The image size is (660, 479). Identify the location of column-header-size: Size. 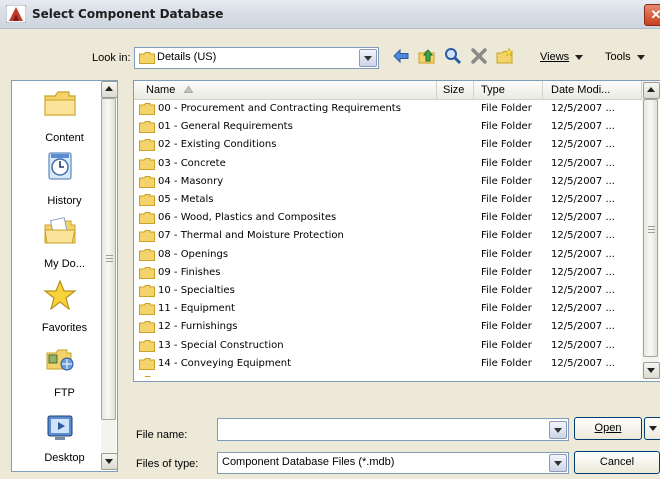
(455, 90).